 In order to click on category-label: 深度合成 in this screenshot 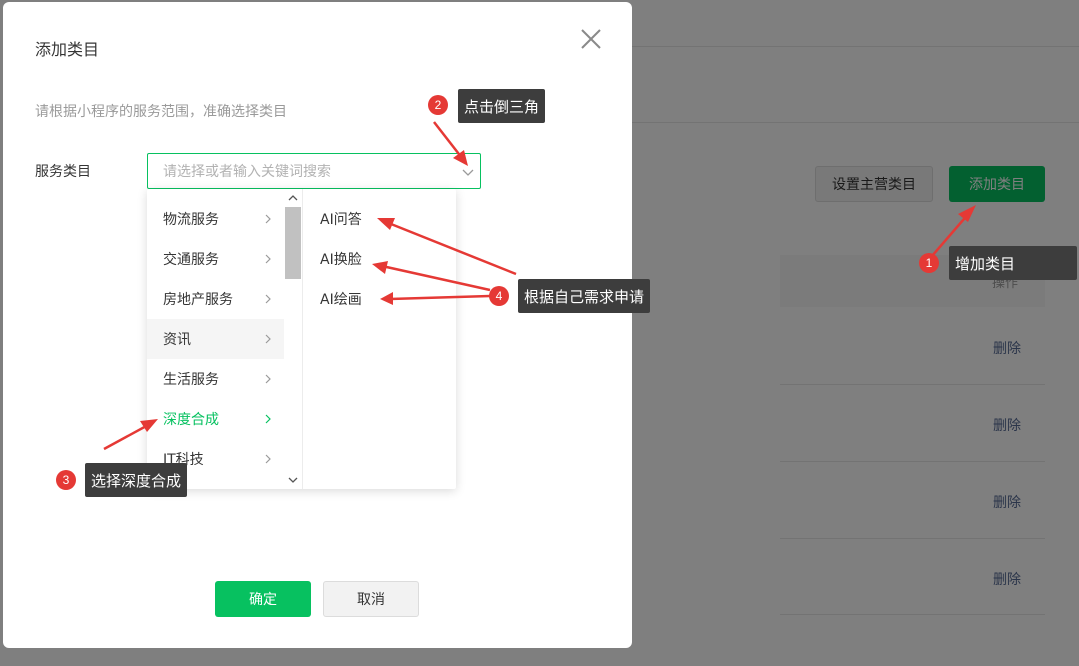, I will do `click(191, 420)`.